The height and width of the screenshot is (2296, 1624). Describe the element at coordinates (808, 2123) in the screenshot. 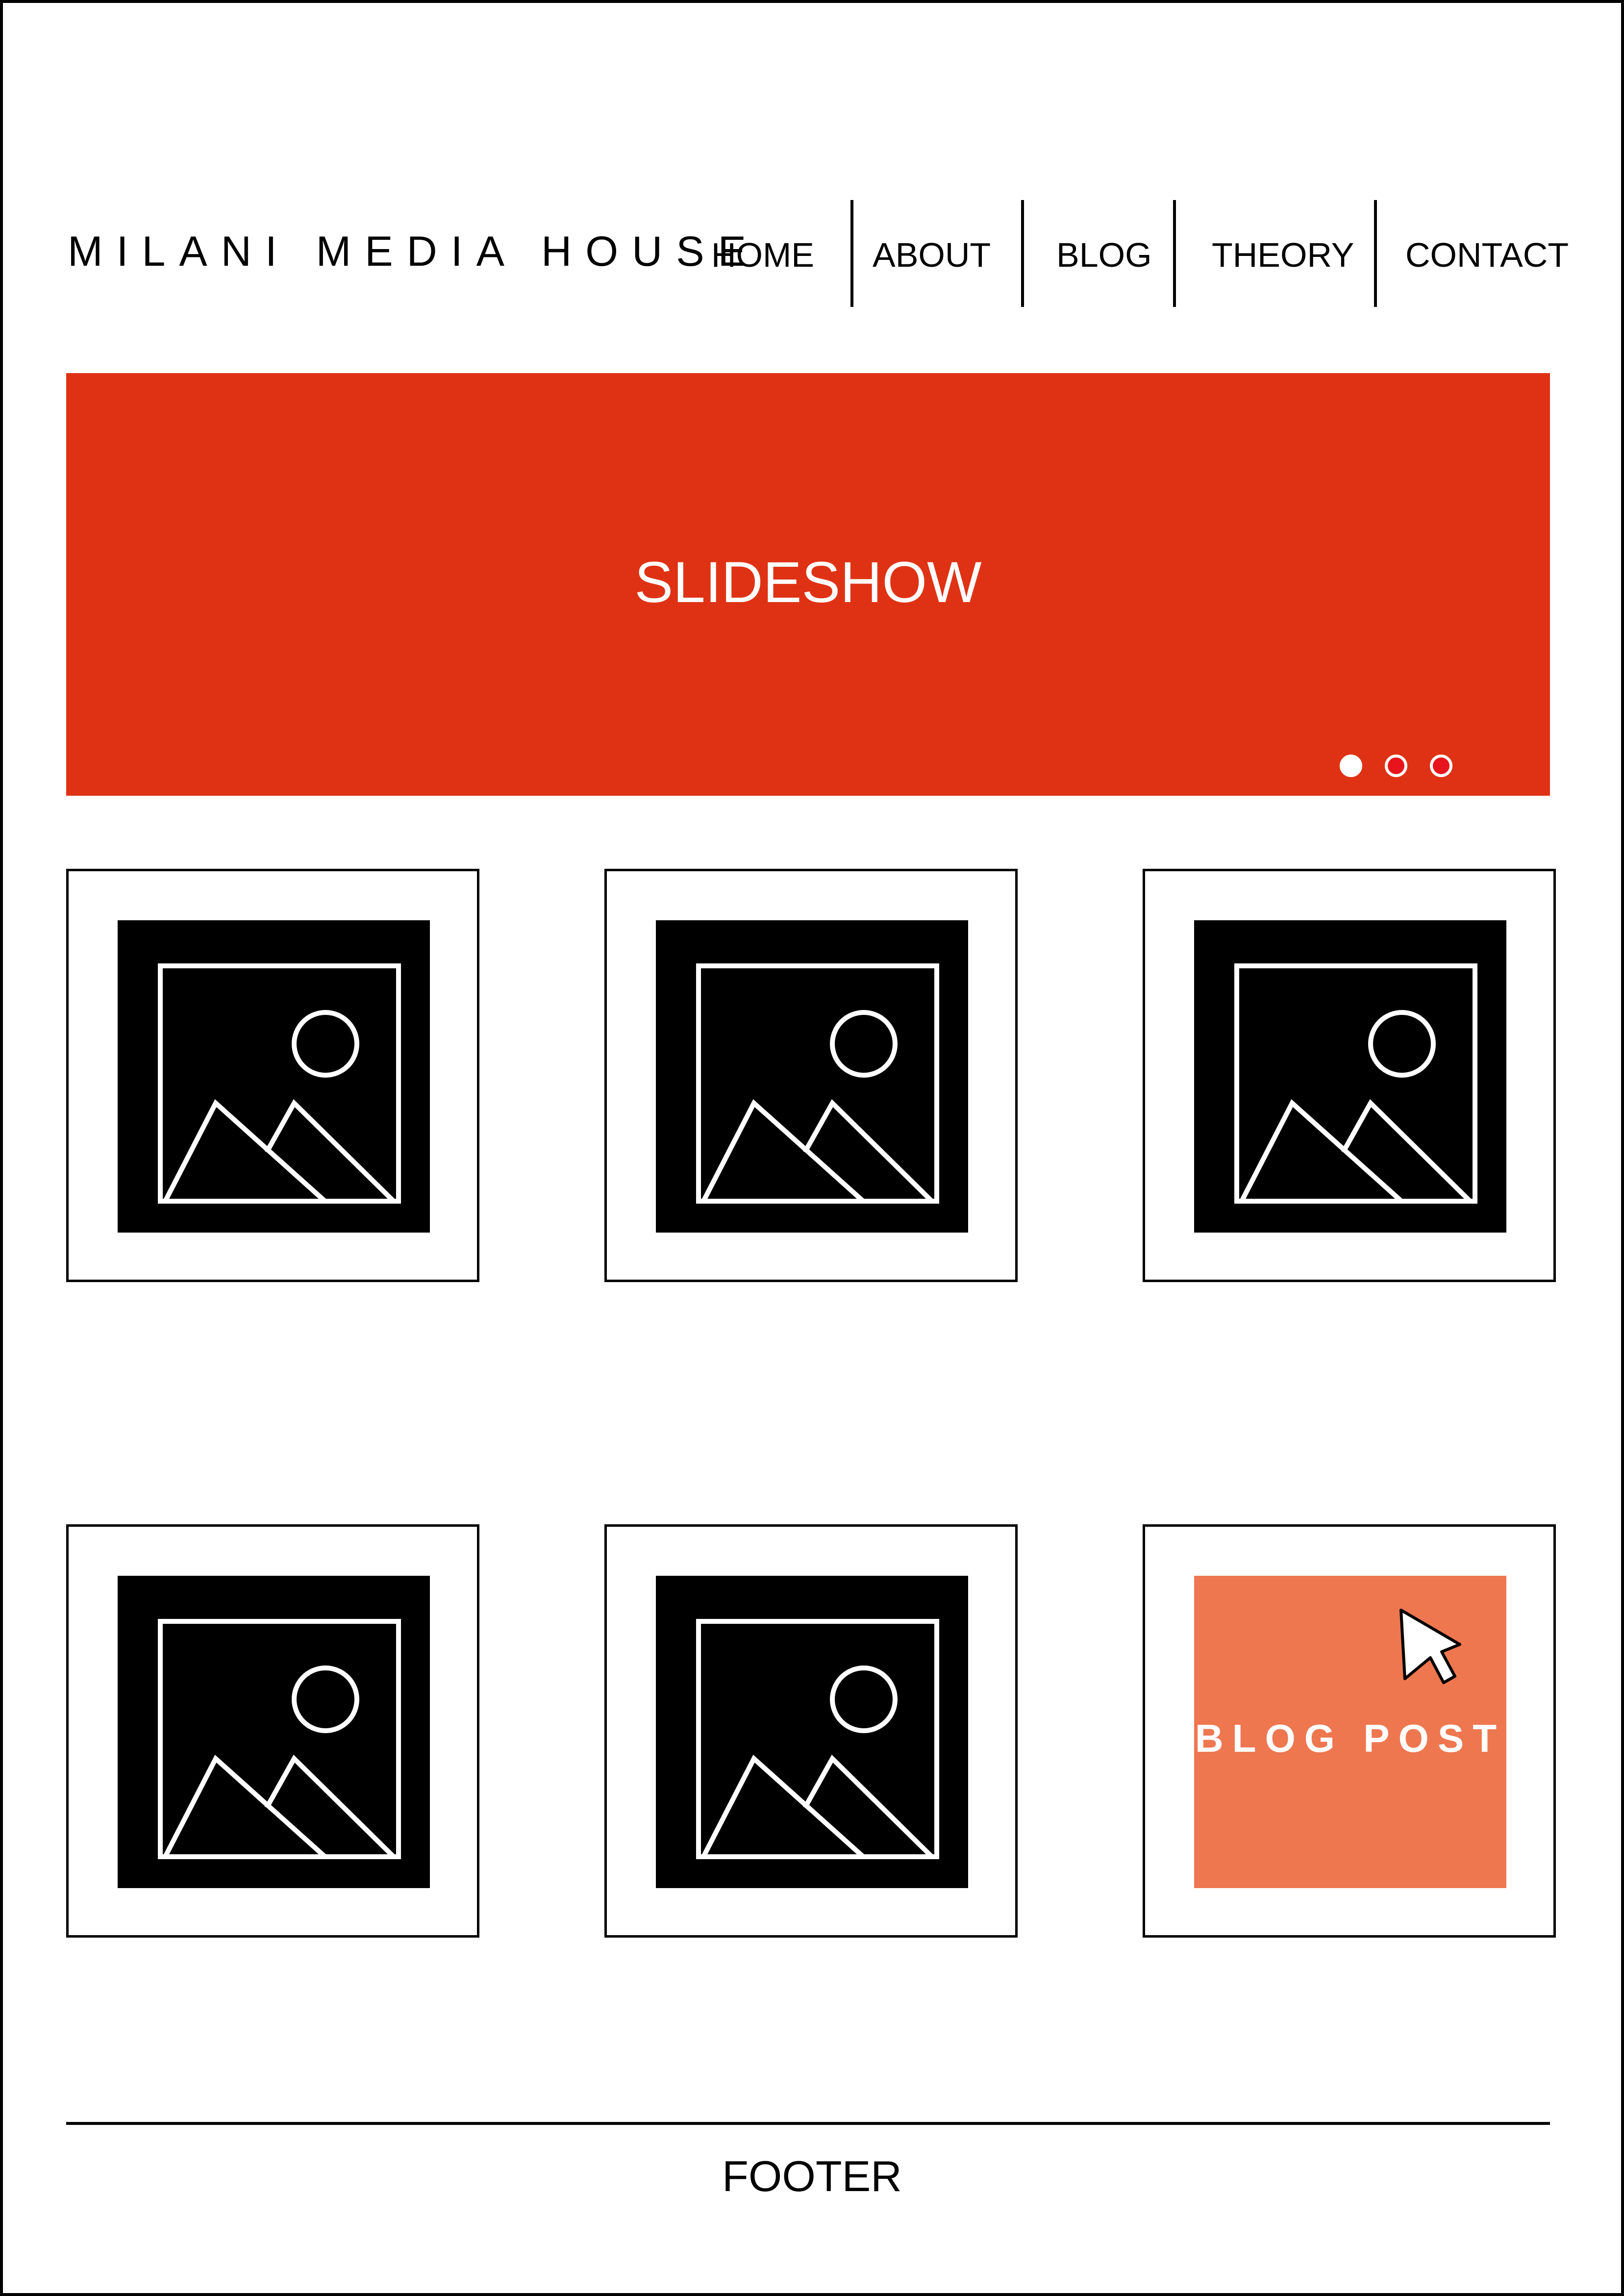

I see `footer-divider` at that location.